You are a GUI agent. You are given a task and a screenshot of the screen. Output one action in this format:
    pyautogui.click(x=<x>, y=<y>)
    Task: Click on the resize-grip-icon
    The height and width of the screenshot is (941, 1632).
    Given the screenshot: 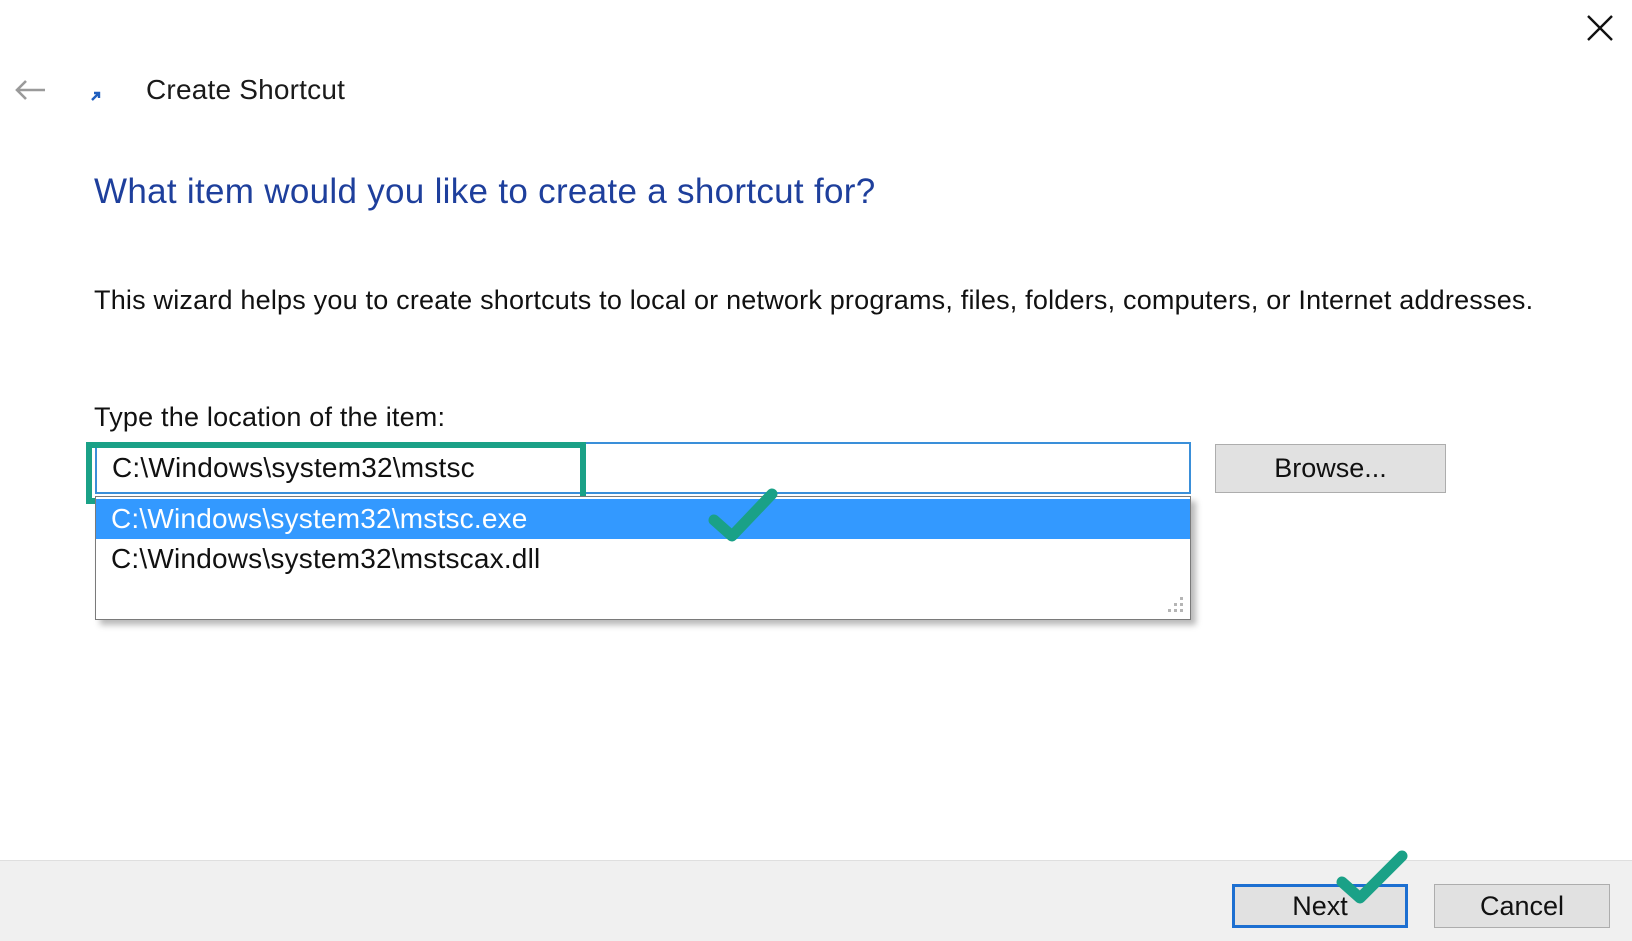 What is the action you would take?
    pyautogui.click(x=1173, y=602)
    